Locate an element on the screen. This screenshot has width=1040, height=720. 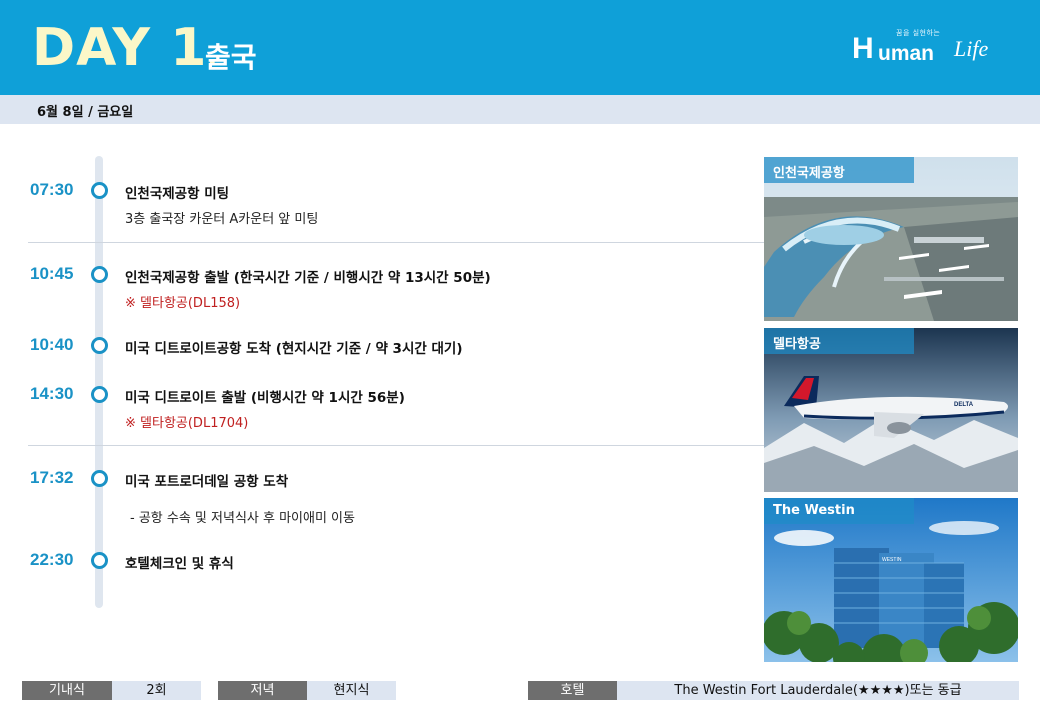
schedule-title: 미국 디트로이트 출발 (비행시간 약 1시간 56분) is located at coordinates (265, 398).